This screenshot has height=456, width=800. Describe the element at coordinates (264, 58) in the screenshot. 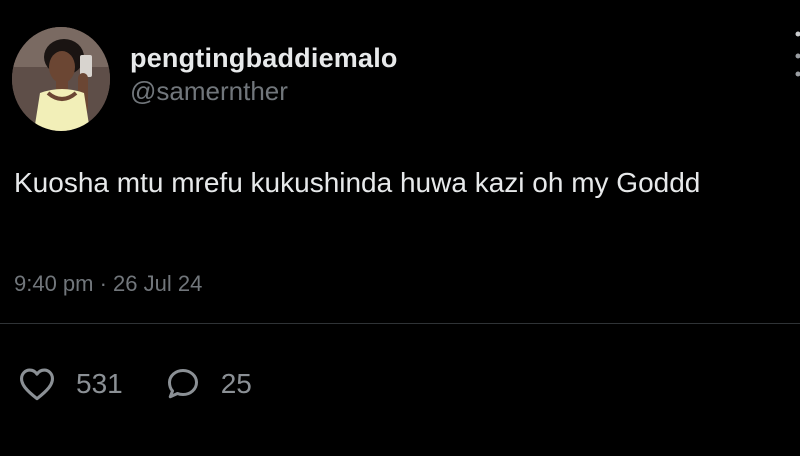

I see `author-display-name: pengtingbaddiemalo` at that location.